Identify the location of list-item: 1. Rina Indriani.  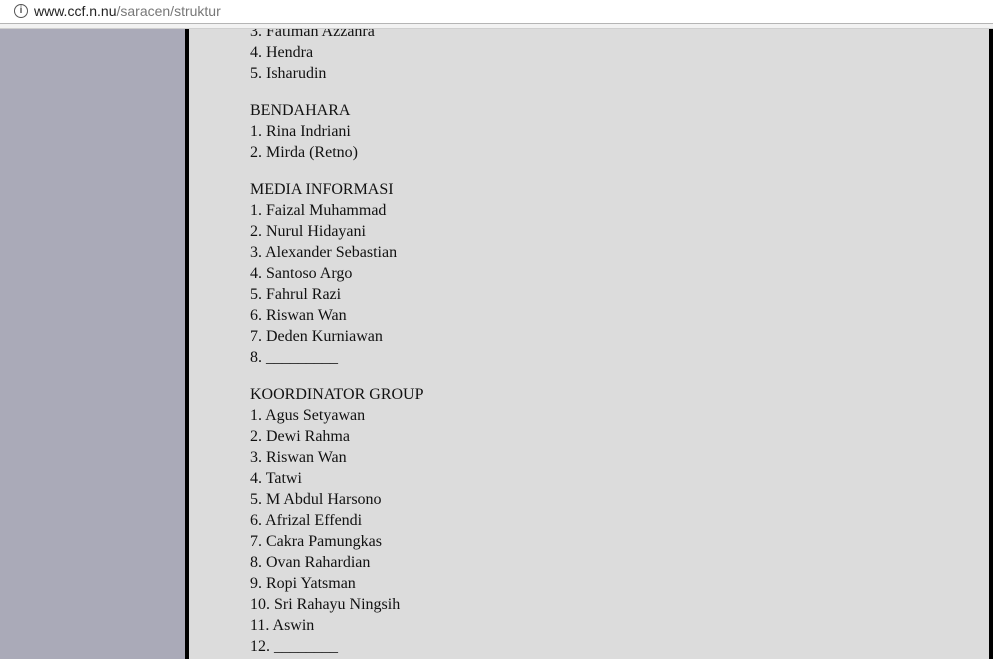
(300, 131).